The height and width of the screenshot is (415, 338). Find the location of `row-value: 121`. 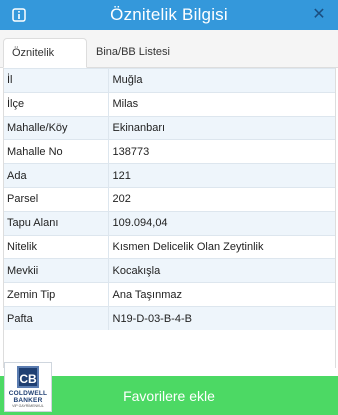

row-value: 121 is located at coordinates (221, 175).